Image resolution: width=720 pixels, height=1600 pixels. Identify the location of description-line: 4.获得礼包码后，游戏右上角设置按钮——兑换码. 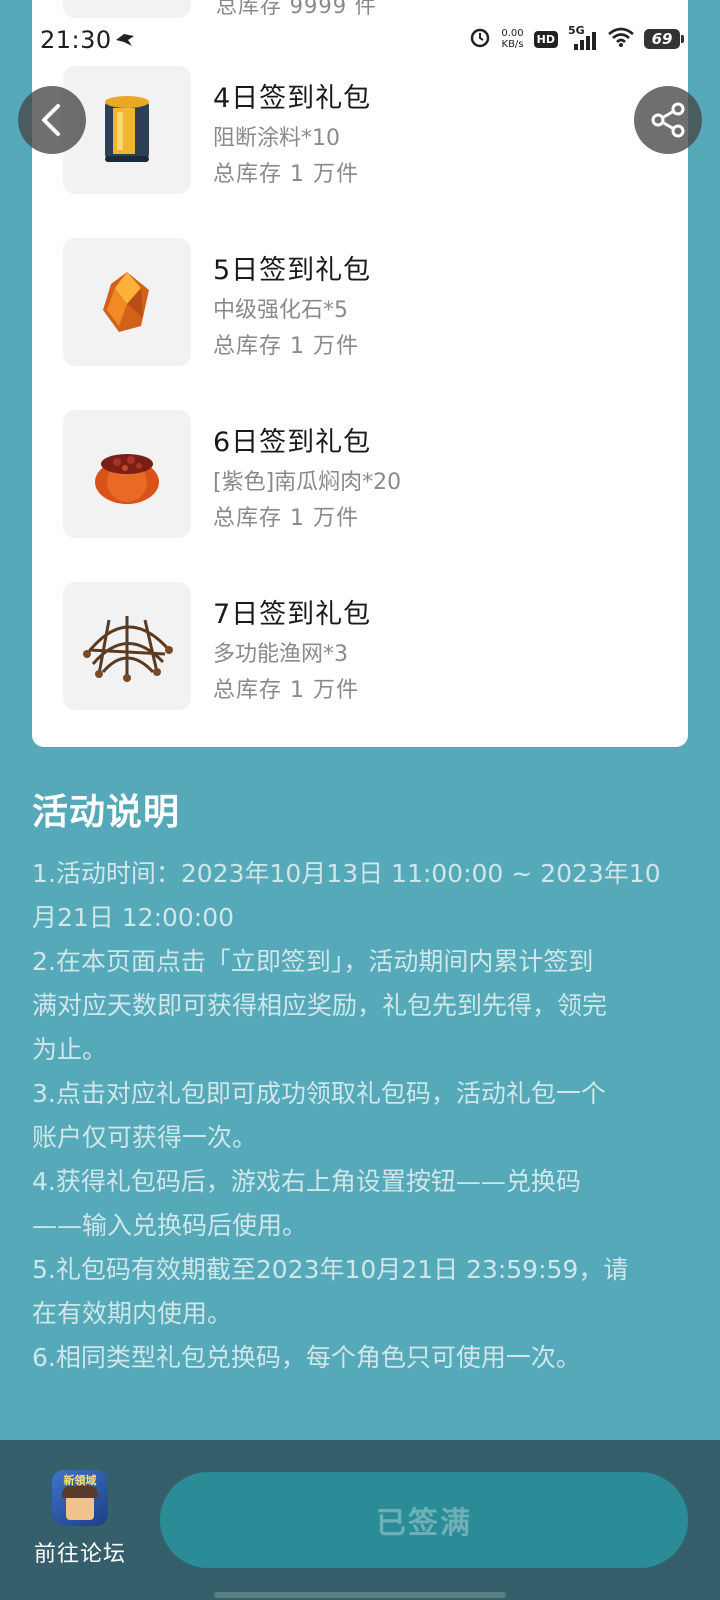
(306, 1181).